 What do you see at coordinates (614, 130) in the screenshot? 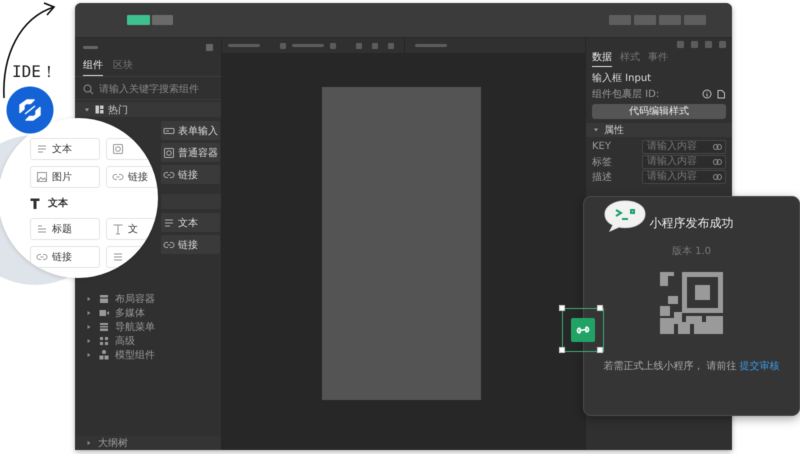
I see `section-title: 属性` at bounding box center [614, 130].